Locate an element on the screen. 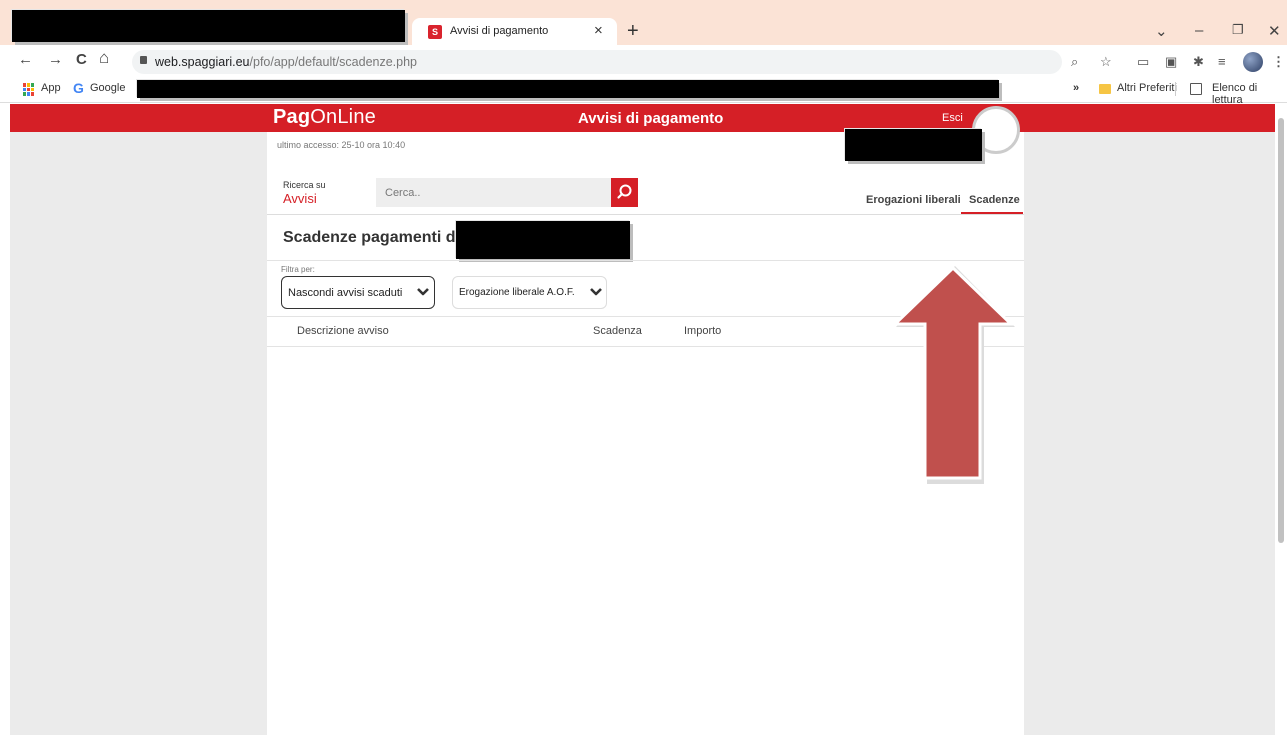 This screenshot has width=1287, height=735. reload-icon: C is located at coordinates (81, 59).